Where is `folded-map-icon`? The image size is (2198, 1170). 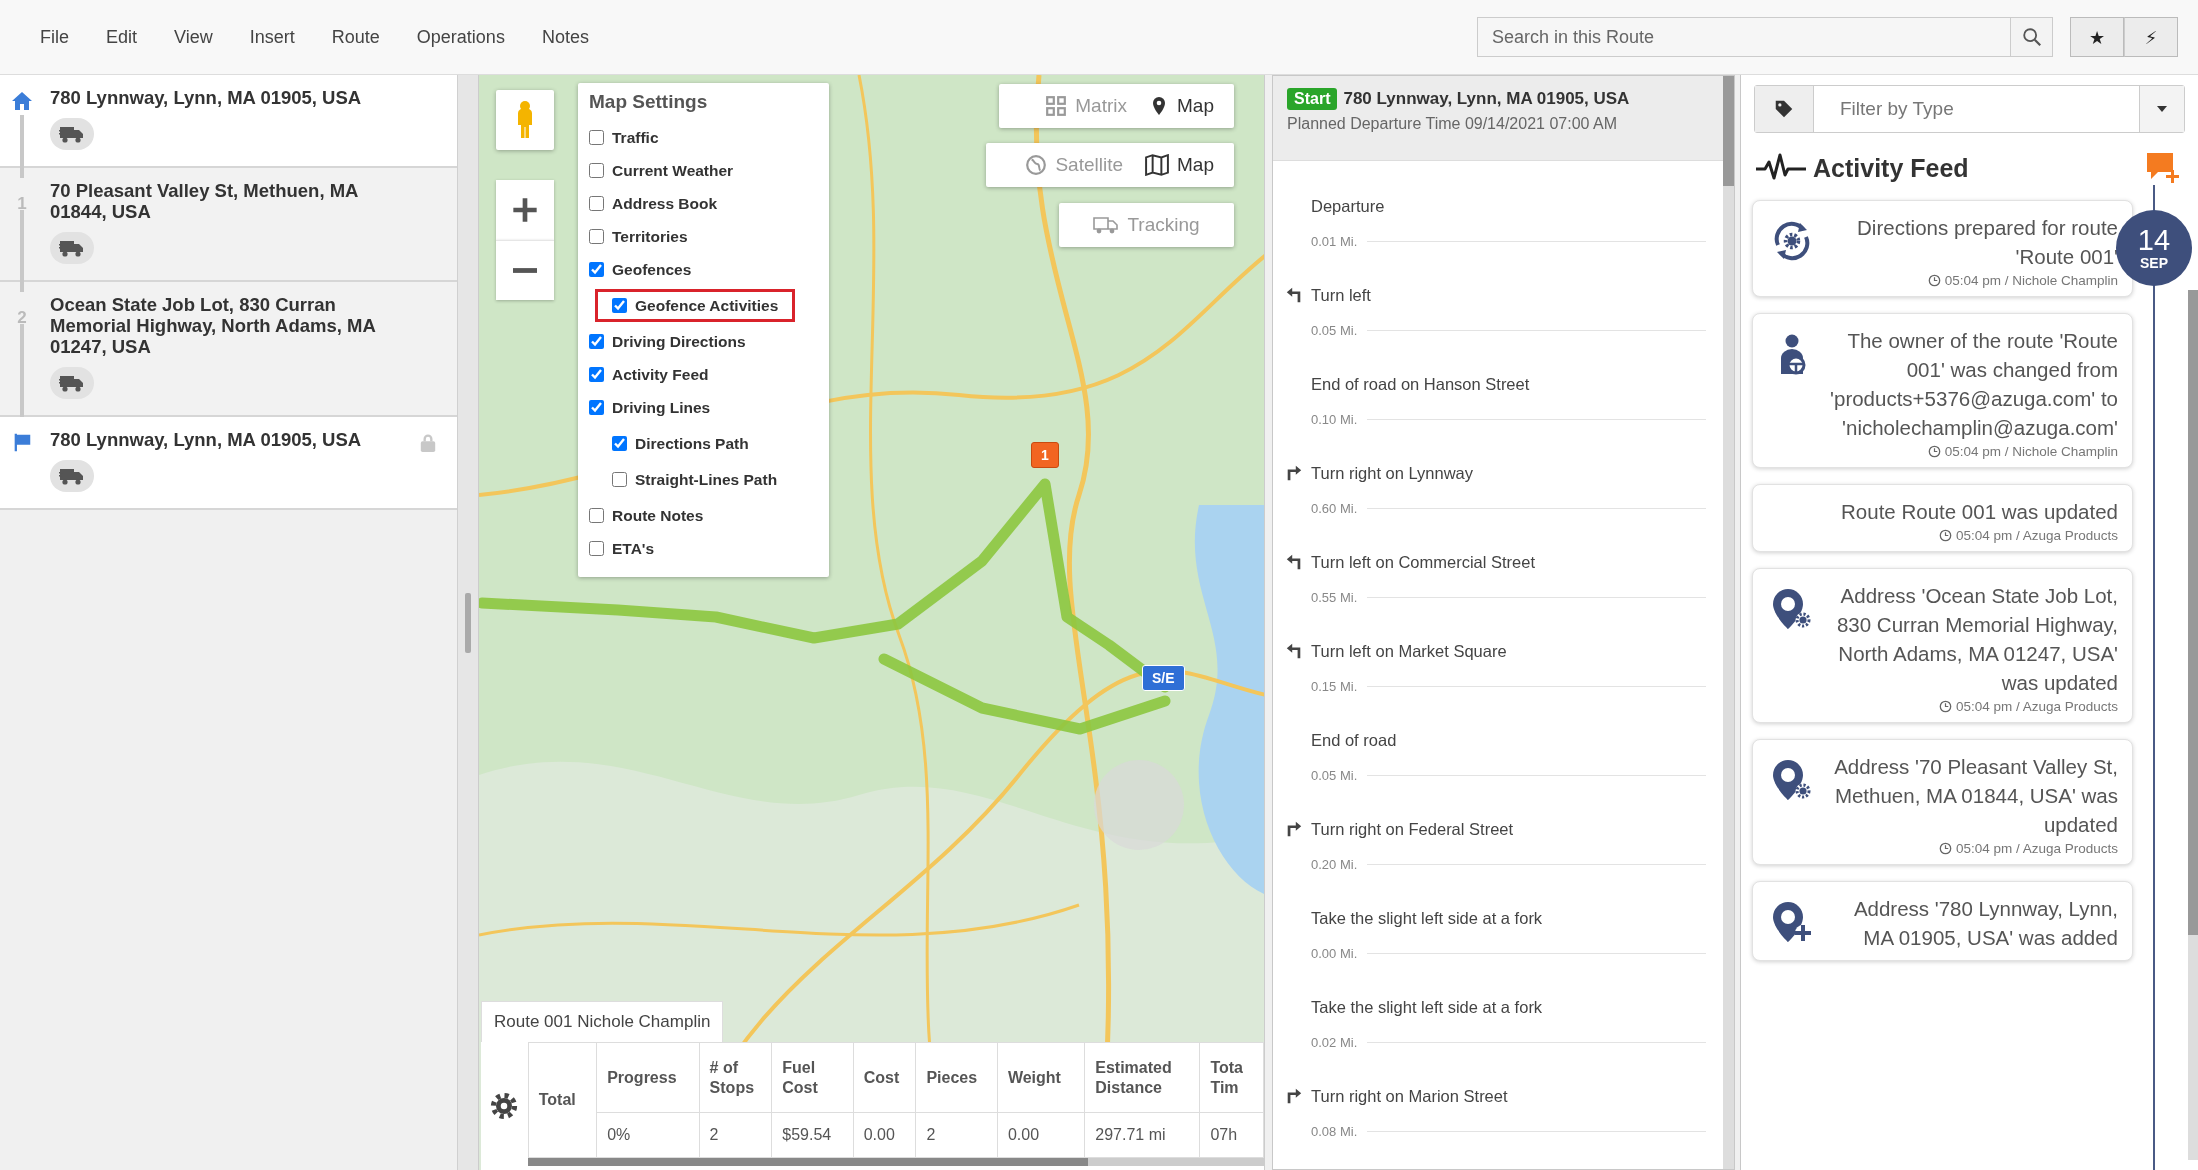
folded-map-icon is located at coordinates (1157, 165).